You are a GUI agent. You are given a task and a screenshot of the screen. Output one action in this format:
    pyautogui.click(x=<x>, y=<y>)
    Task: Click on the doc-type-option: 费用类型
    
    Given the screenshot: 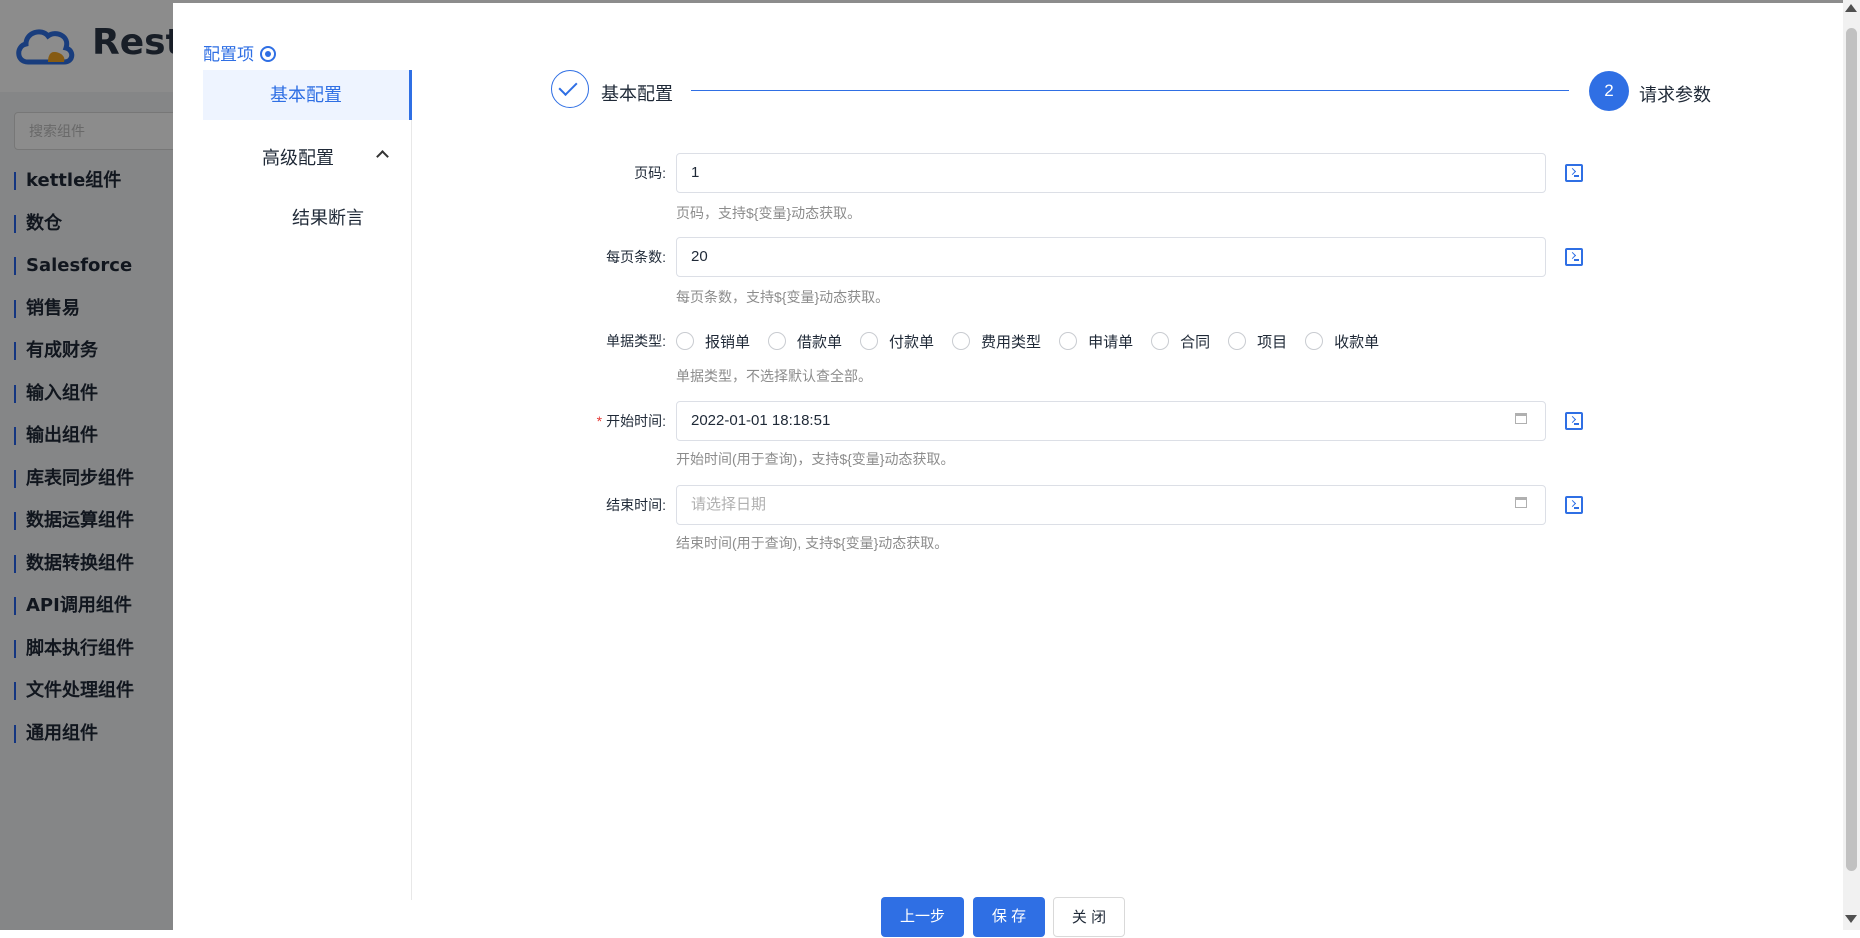 What is the action you would take?
    pyautogui.click(x=996, y=341)
    